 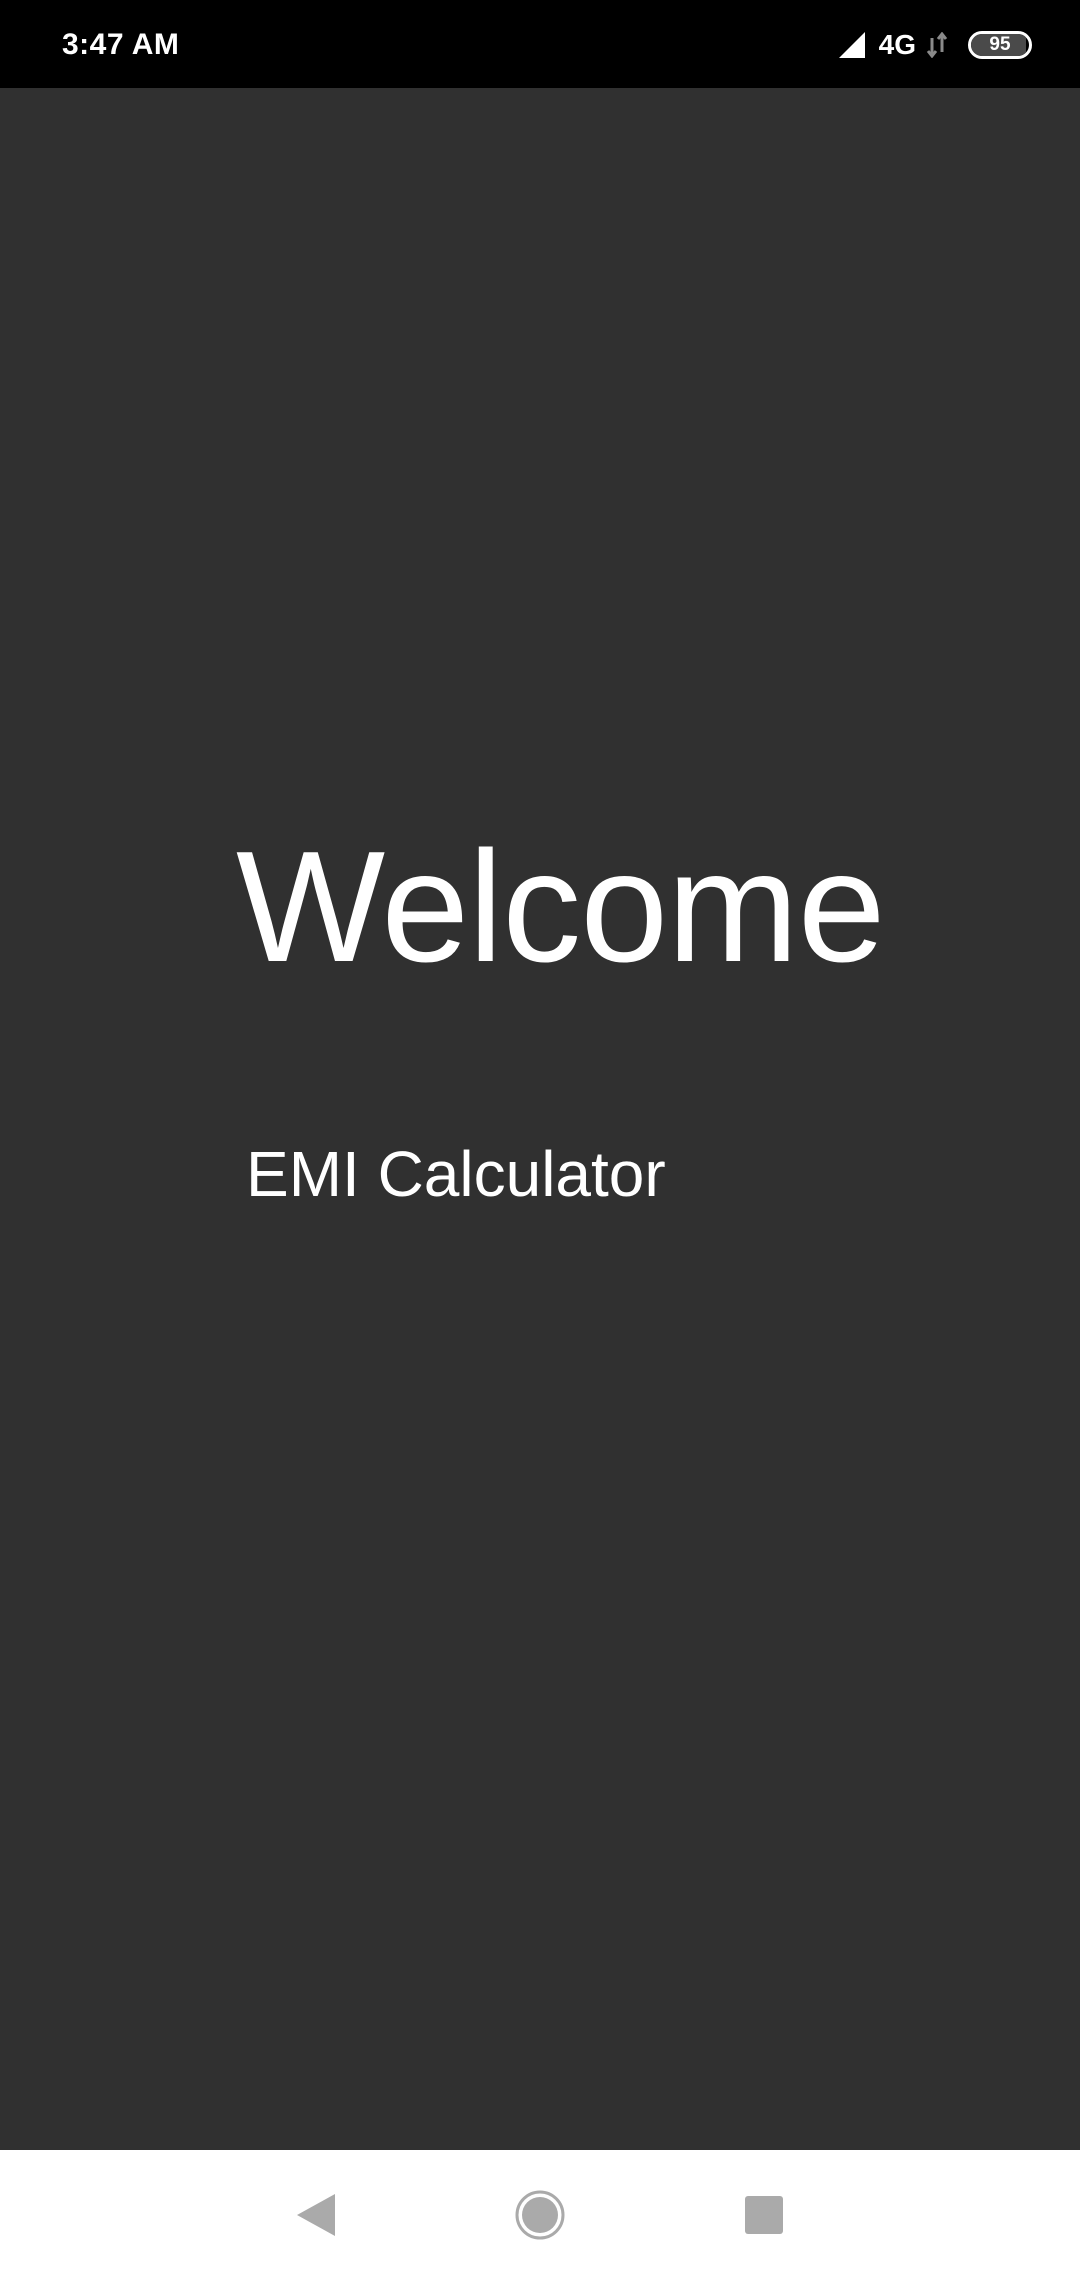 What do you see at coordinates (121, 44) in the screenshot?
I see `status-time: 3:47 AM` at bounding box center [121, 44].